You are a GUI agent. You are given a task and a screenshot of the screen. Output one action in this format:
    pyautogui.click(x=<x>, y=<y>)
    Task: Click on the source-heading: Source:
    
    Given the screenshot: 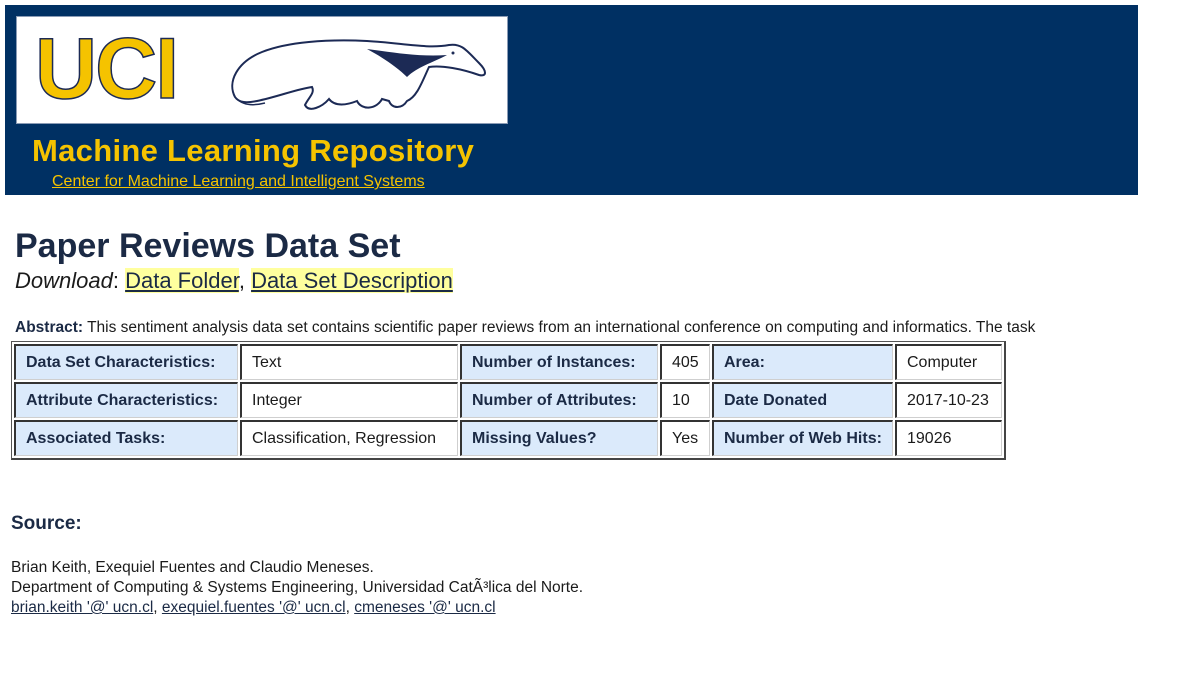 What is the action you would take?
    pyautogui.click(x=46, y=523)
    